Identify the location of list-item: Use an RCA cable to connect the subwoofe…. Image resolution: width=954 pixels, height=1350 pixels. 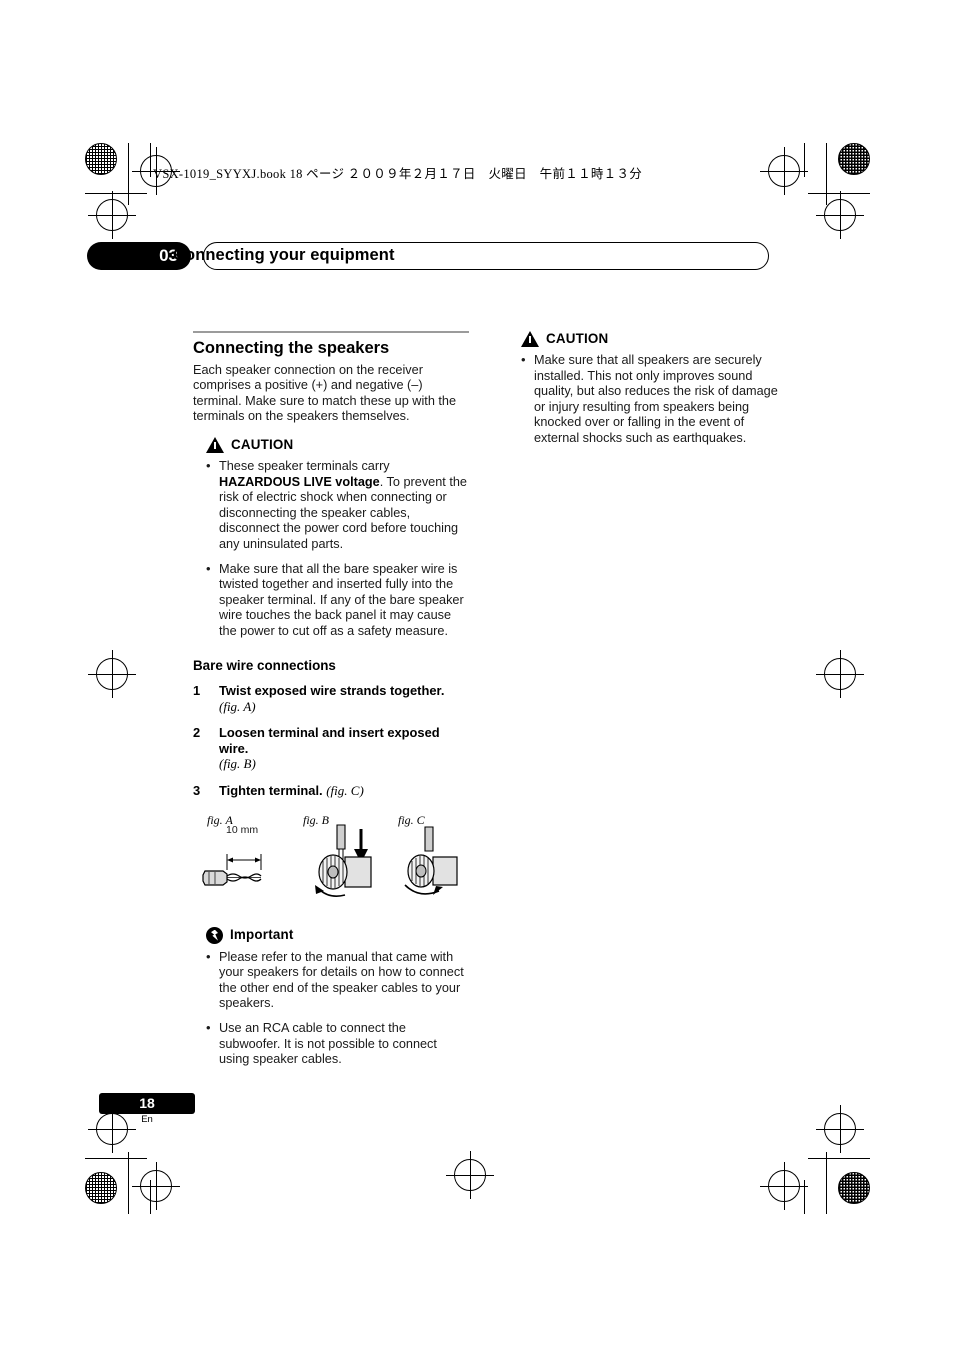
(337, 1044).